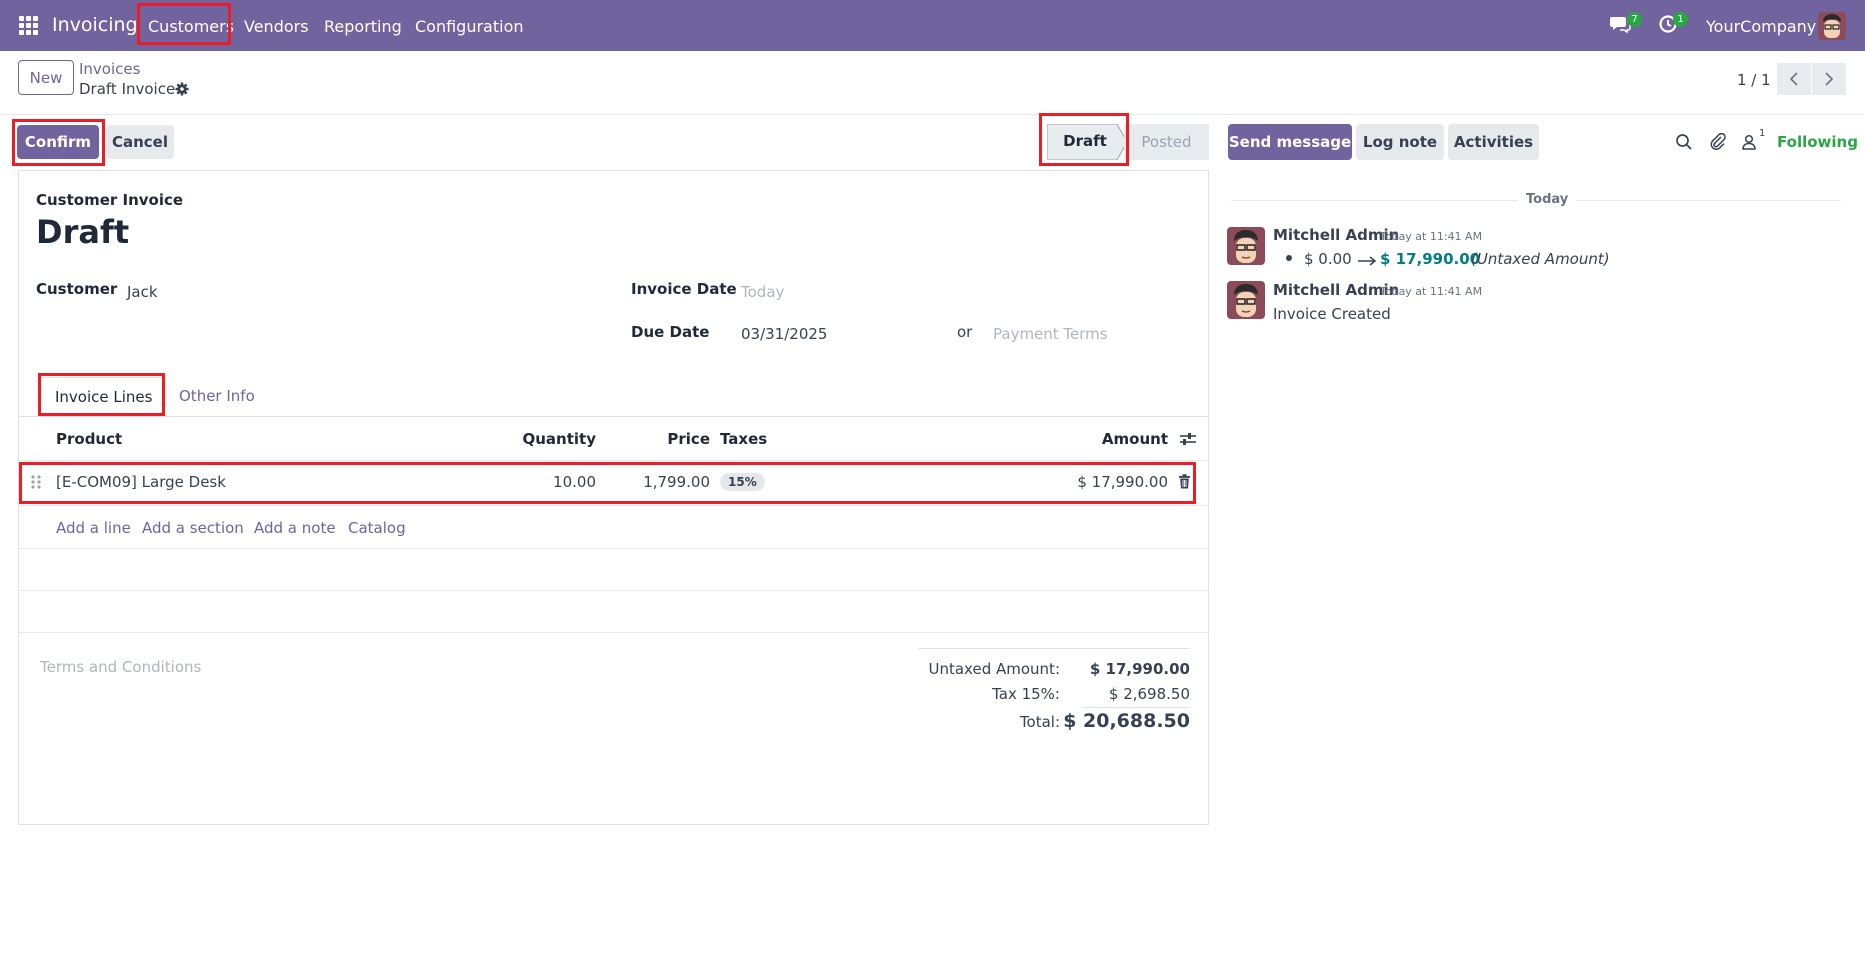  I want to click on followers-count: 1, so click(1762, 133).